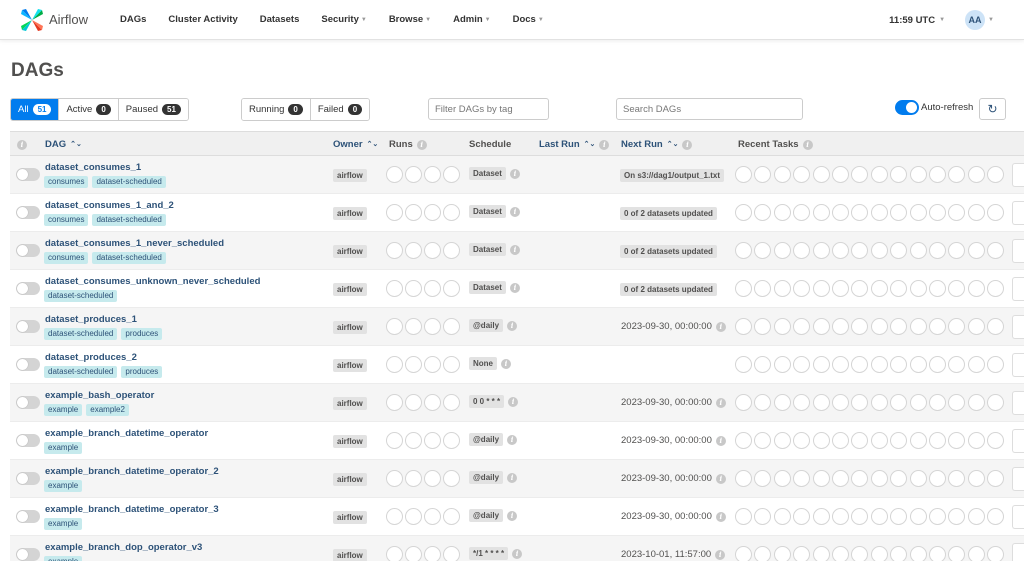  What do you see at coordinates (133, 19) in the screenshot?
I see `nav-item-dags: DAGs` at bounding box center [133, 19].